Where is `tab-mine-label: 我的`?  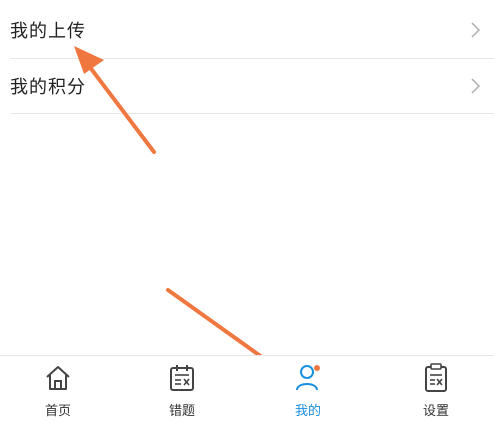 tab-mine-label: 我的 is located at coordinates (307, 411).